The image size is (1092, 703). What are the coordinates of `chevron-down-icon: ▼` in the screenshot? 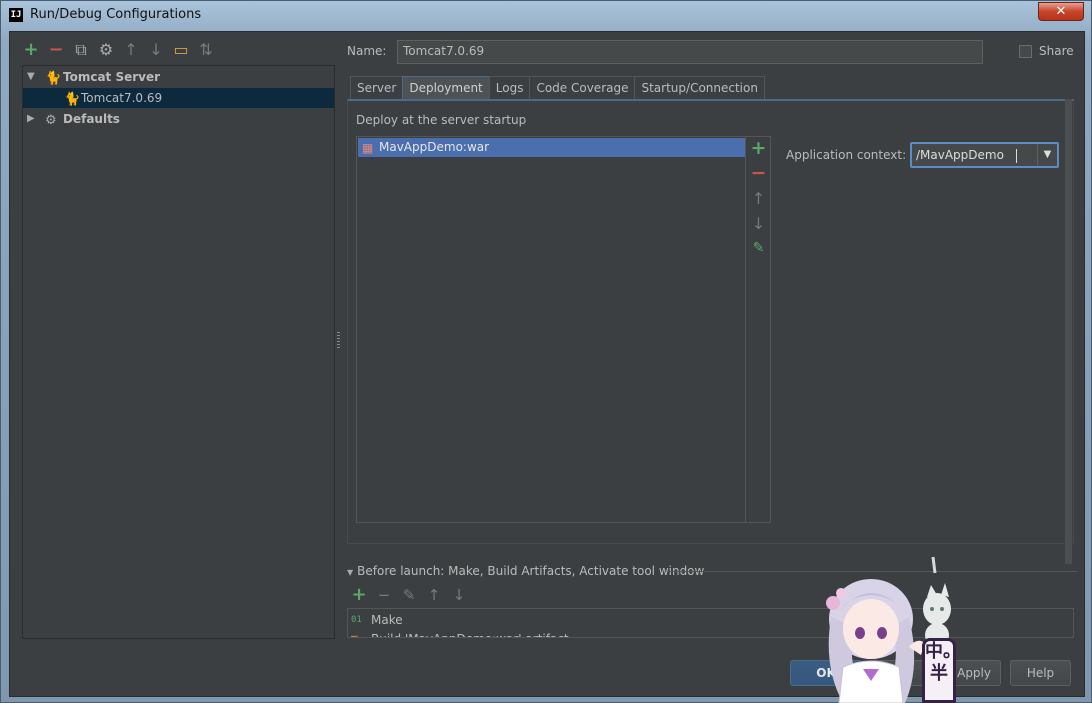 It's located at (1047, 155).